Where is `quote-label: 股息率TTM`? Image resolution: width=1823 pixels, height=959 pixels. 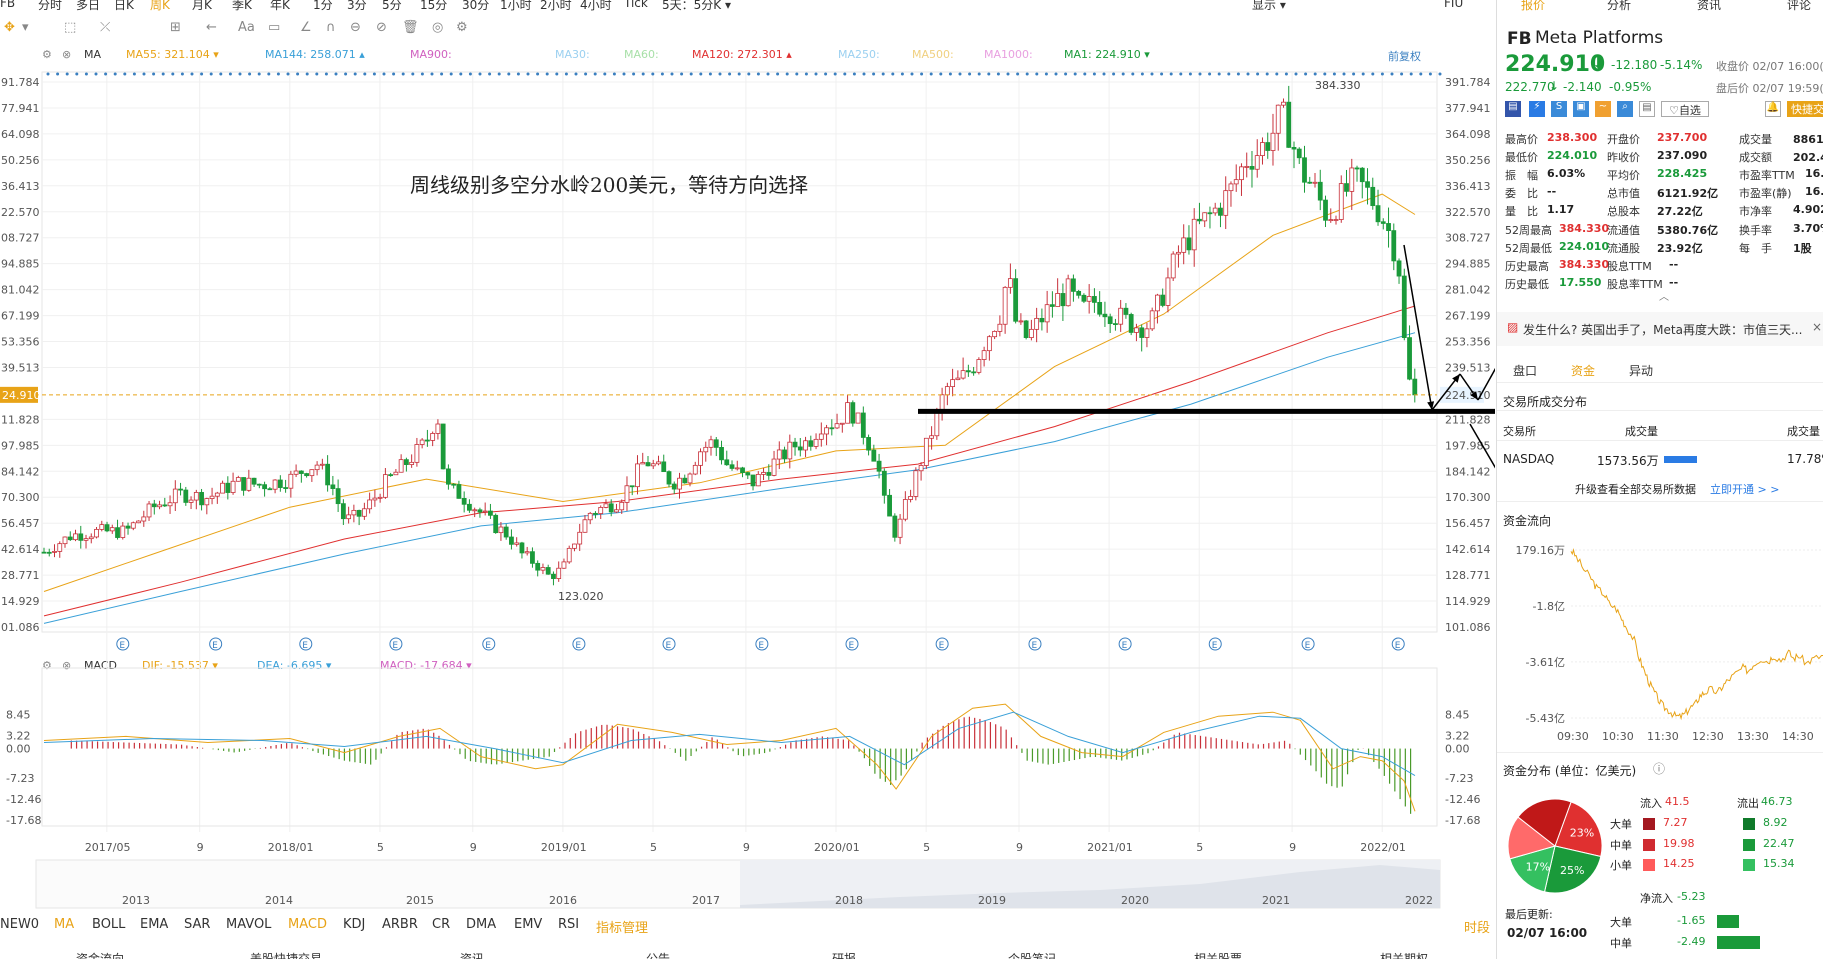
quote-label: 股息率TTM is located at coordinates (1635, 284).